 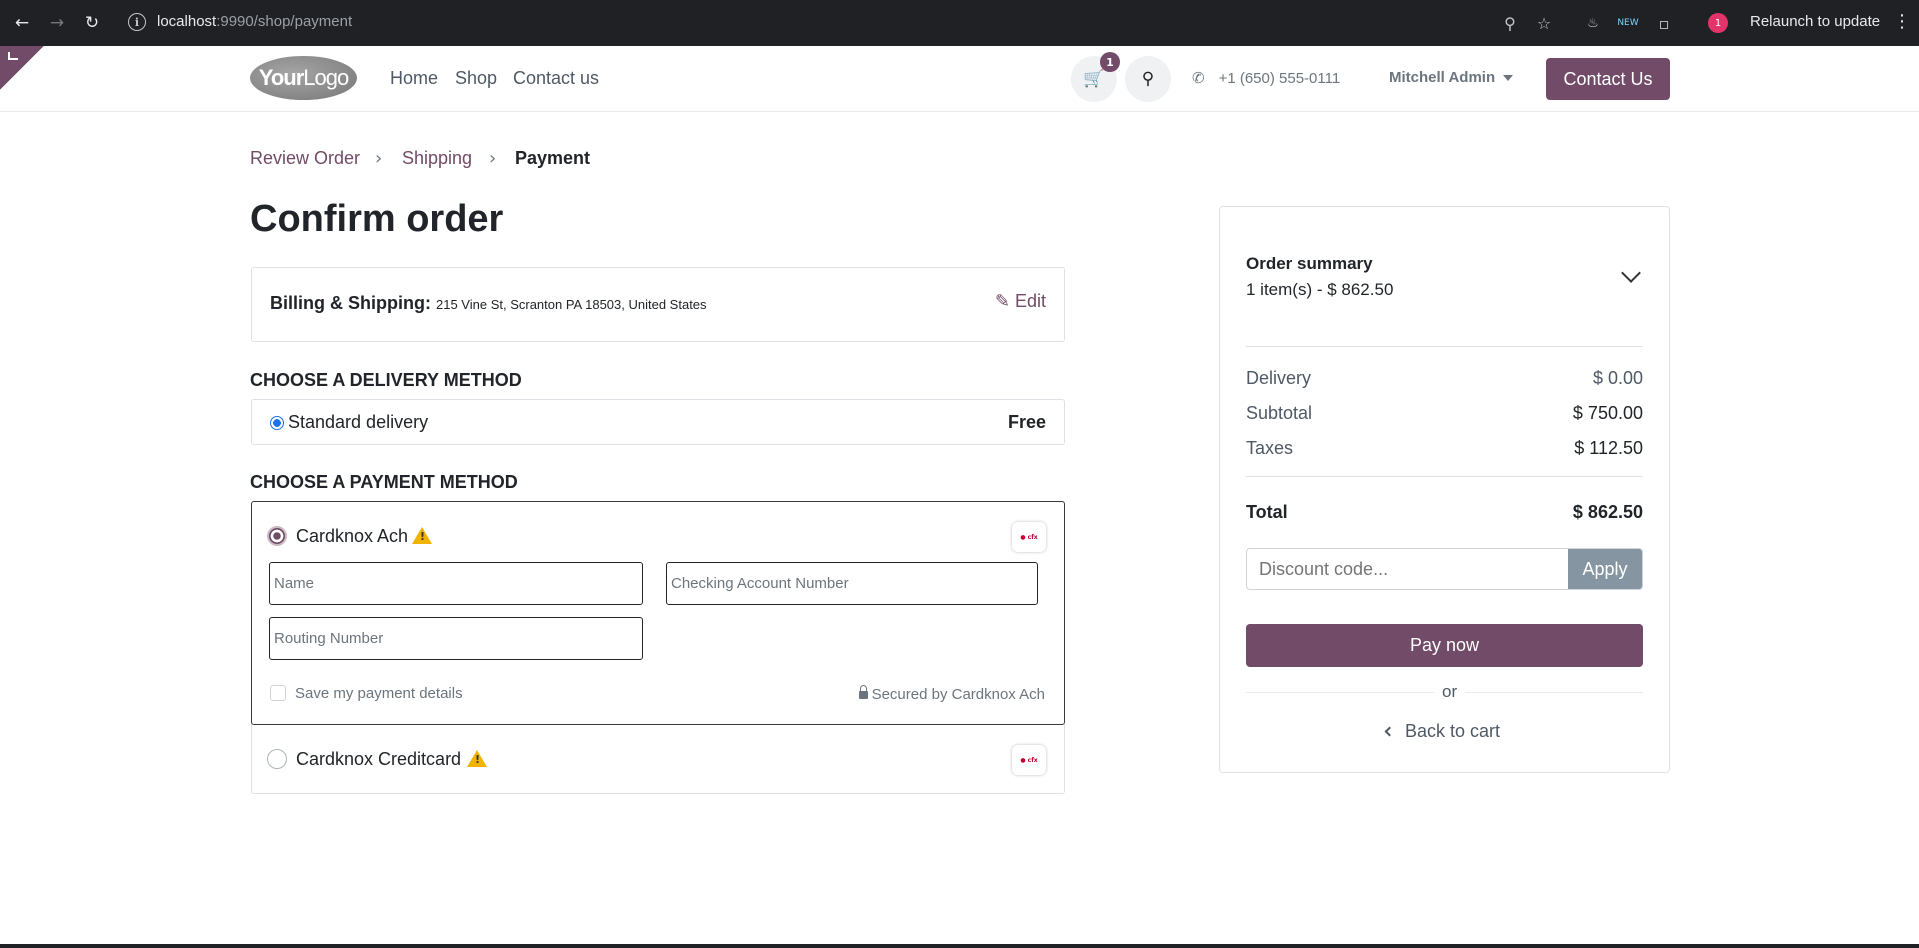 What do you see at coordinates (57, 23) in the screenshot?
I see `forward-arrow-icon: →` at bounding box center [57, 23].